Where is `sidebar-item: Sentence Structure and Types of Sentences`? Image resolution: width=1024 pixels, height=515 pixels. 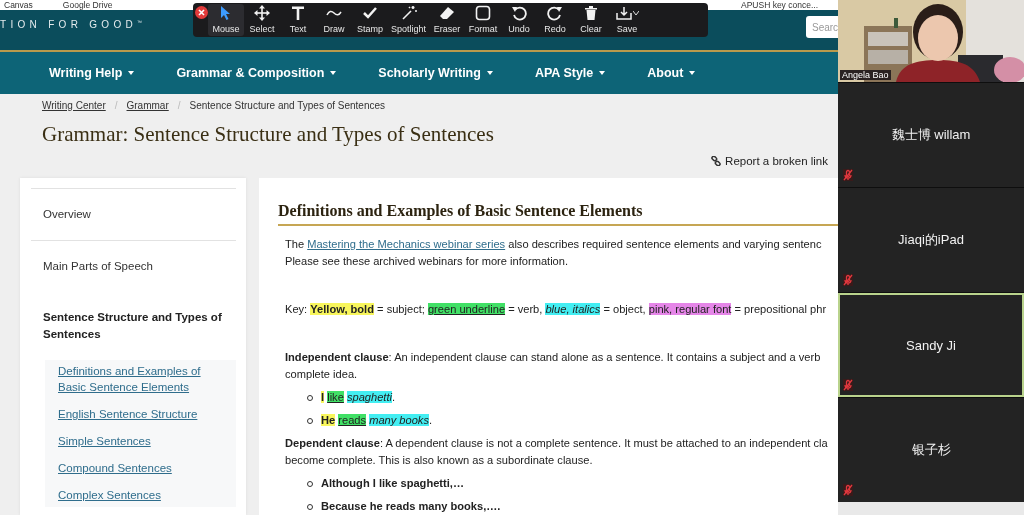 sidebar-item: Sentence Structure and Types of Sentences is located at coordinates (133, 317).